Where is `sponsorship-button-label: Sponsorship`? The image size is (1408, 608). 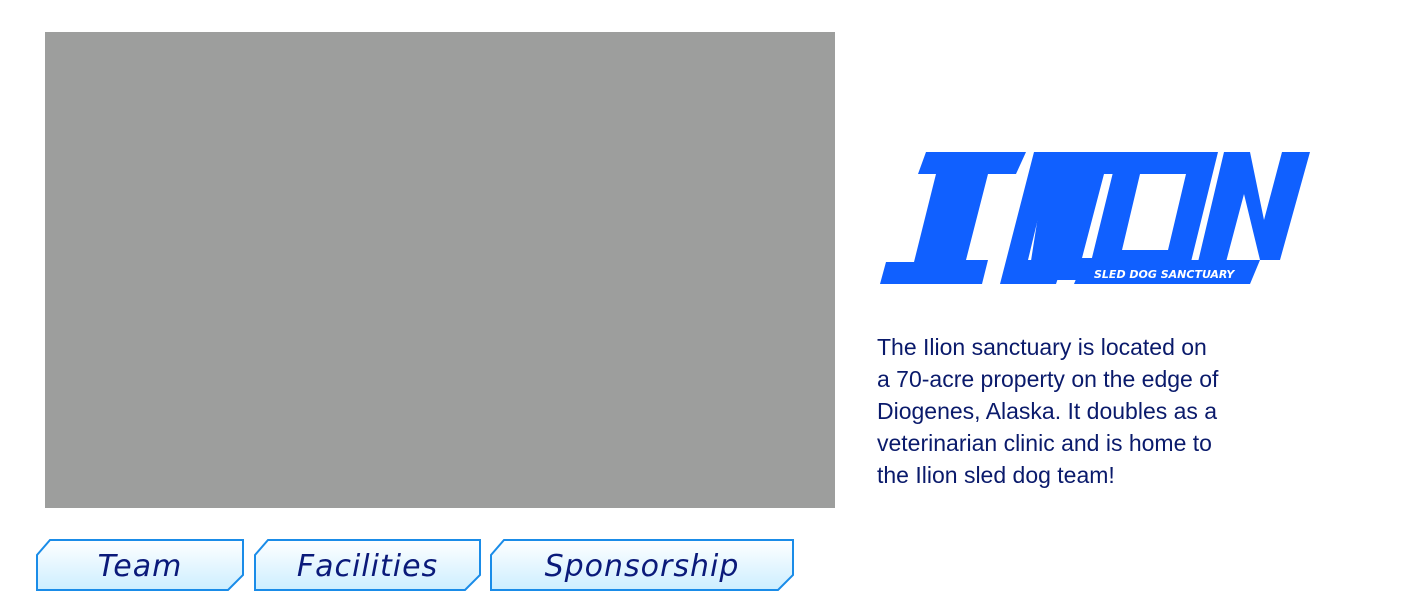
sponsorship-button-label: Sponsorship is located at coordinates (642, 566).